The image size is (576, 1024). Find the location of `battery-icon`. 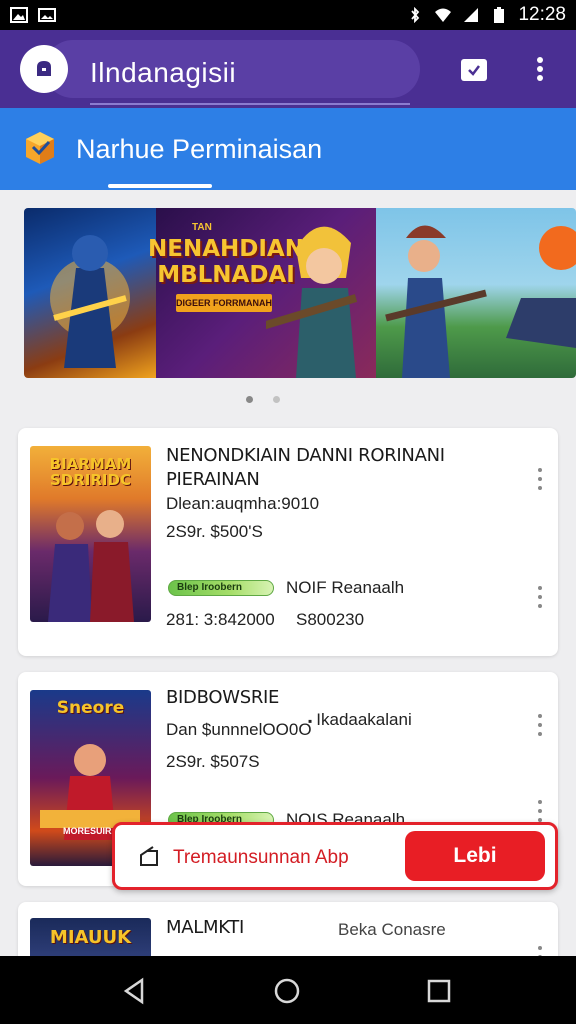

battery-icon is located at coordinates (499, 15).